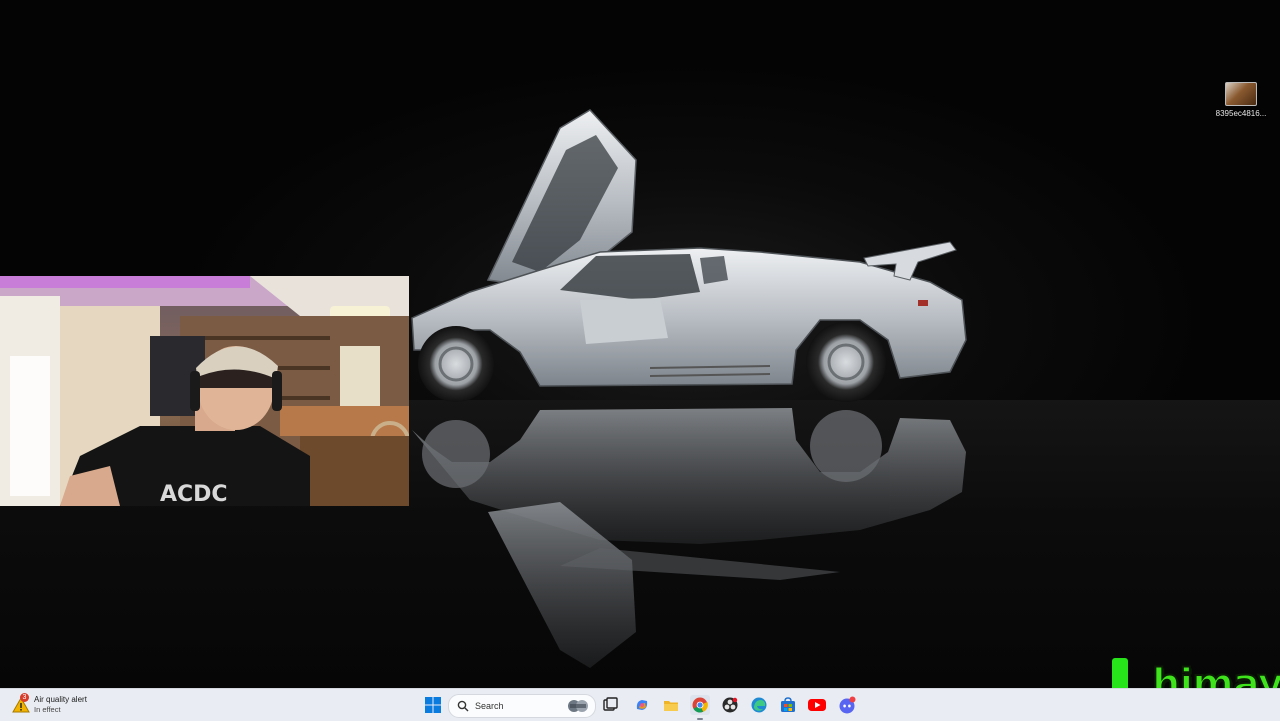 The image size is (1280, 721). Describe the element at coordinates (788, 705) in the screenshot. I see `store-icon` at that location.